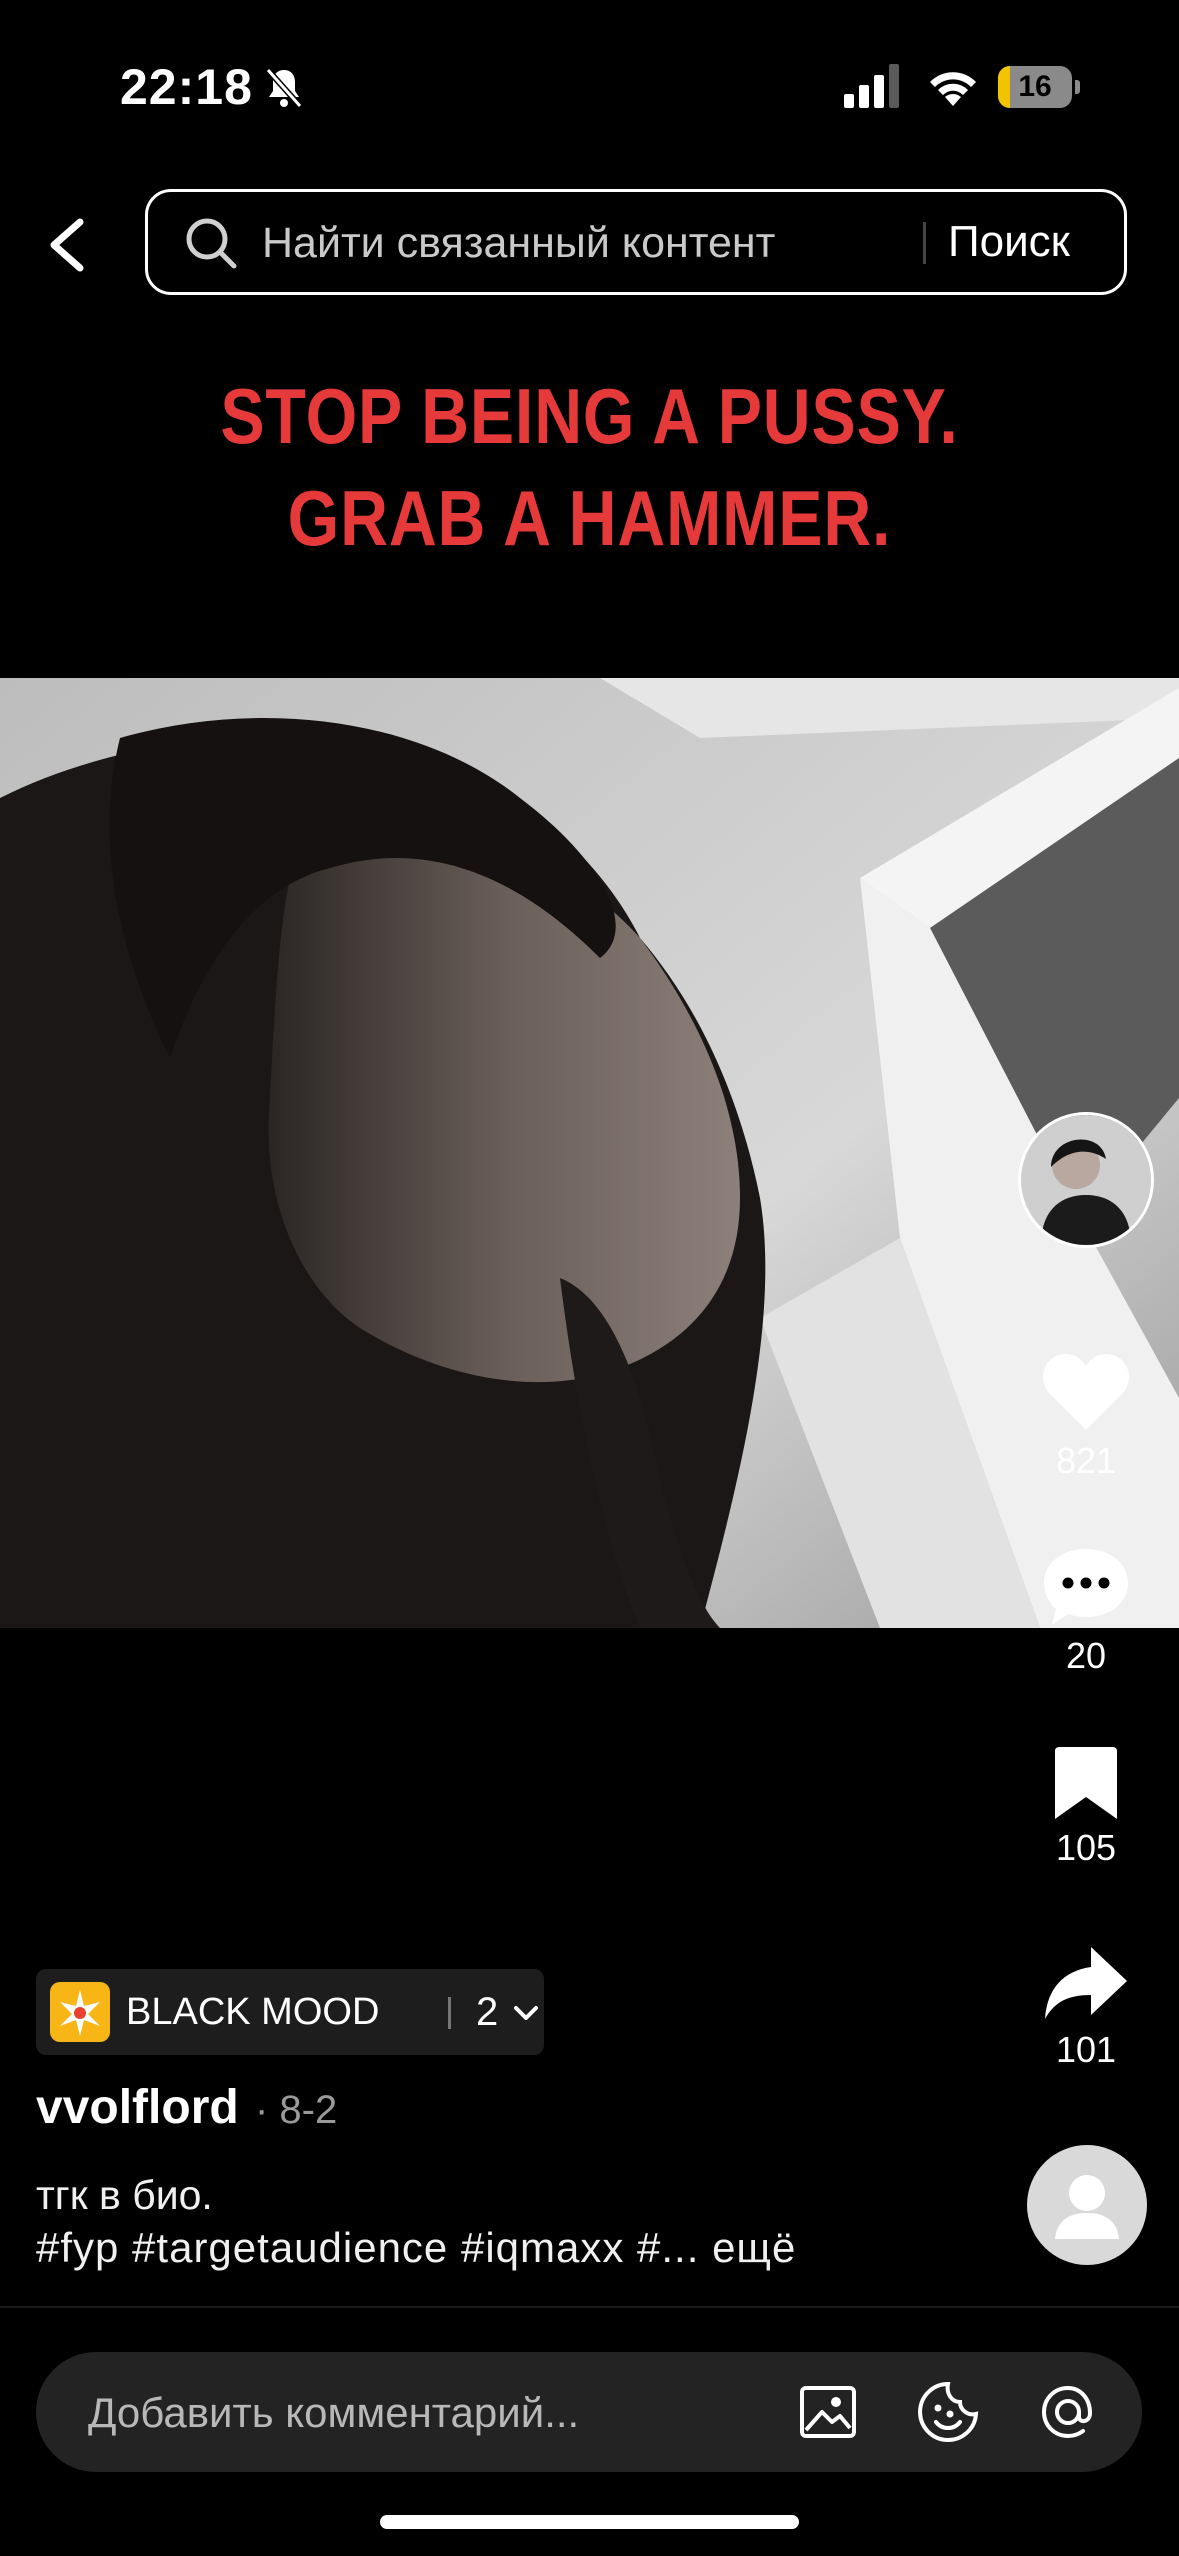 The height and width of the screenshot is (2556, 1179). Describe the element at coordinates (253, 2012) in the screenshot. I see `playlist-label: BLACK MOOD` at that location.